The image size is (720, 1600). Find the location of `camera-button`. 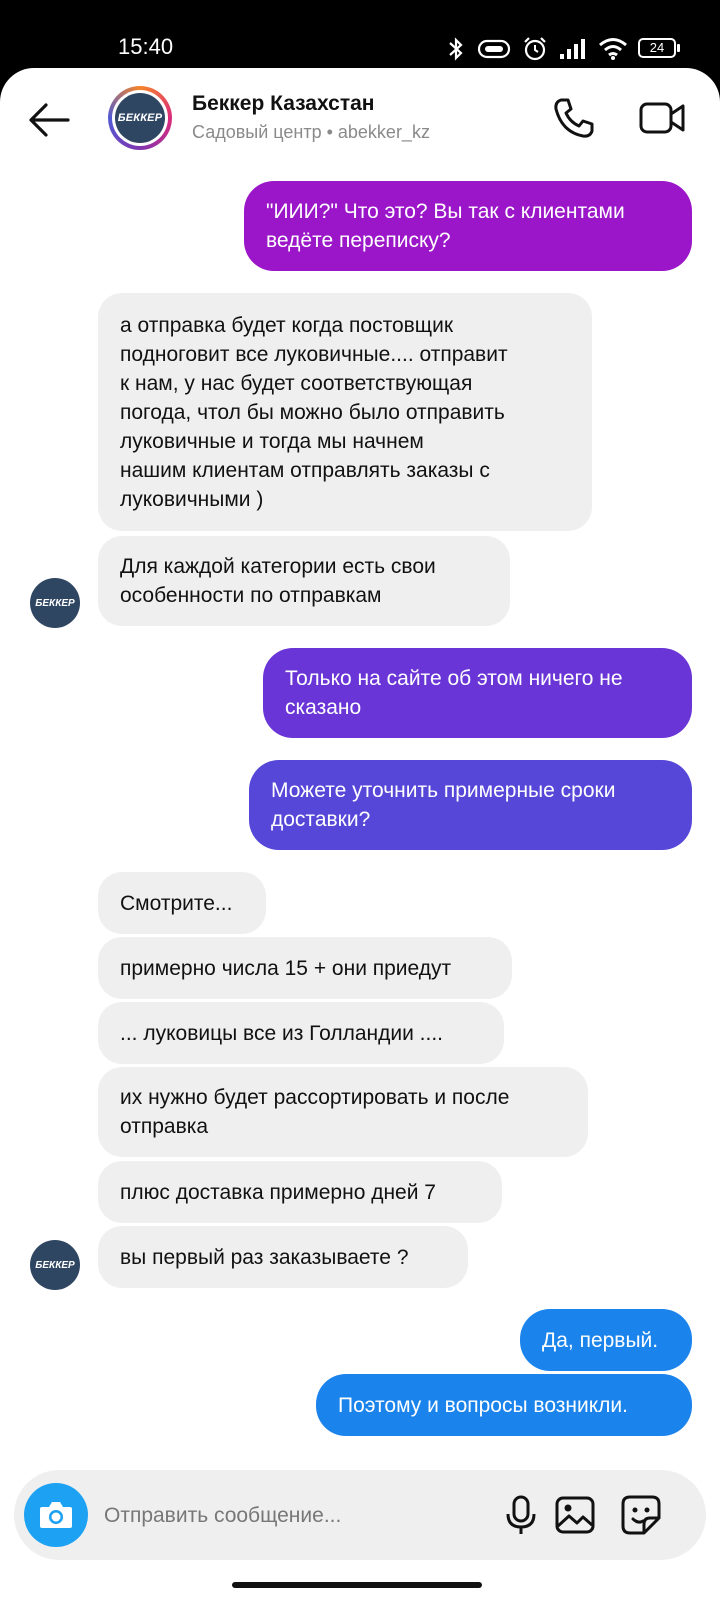

camera-button is located at coordinates (56, 1515).